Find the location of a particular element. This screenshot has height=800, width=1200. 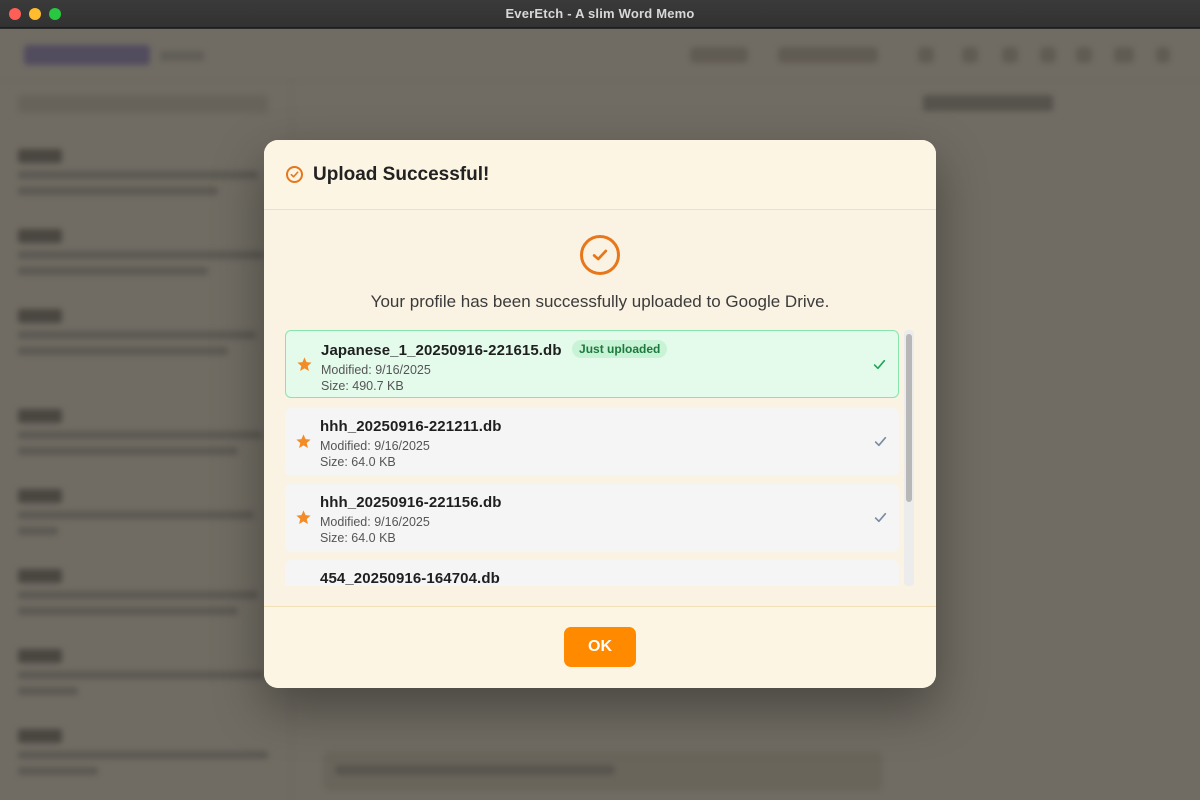

check-circle-icon is located at coordinates (294, 174).